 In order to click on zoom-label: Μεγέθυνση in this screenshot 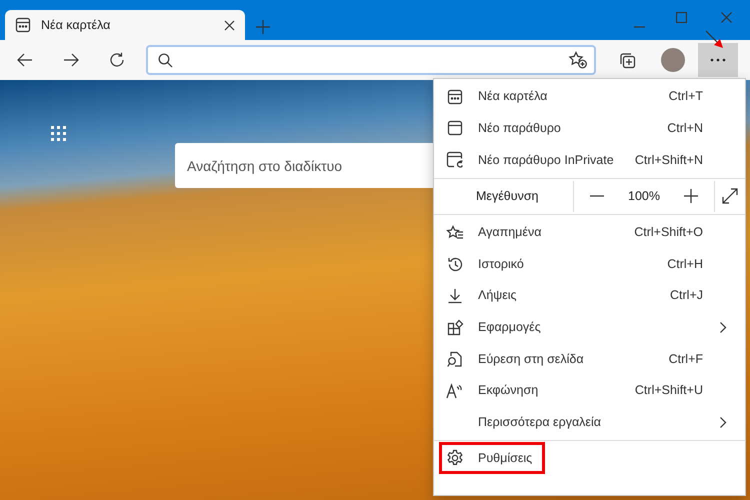, I will do `click(508, 196)`.